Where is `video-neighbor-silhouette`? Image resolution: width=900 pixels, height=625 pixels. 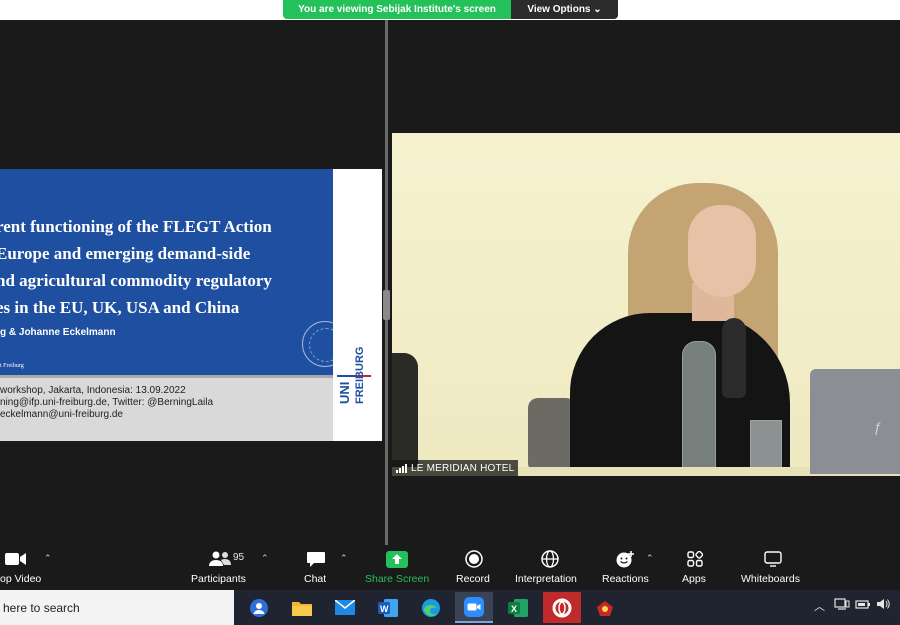
video-neighbor-silhouette is located at coordinates (405, 413).